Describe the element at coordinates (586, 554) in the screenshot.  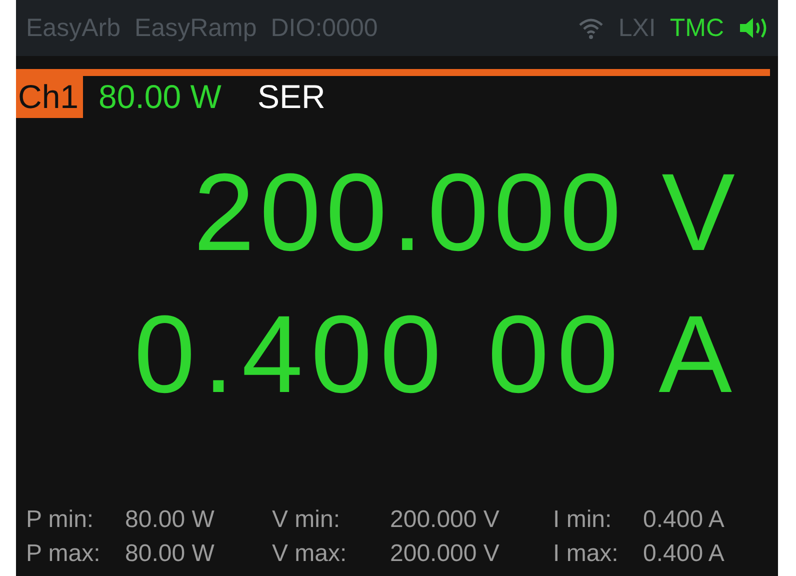
I see `limit-label: I max:` at that location.